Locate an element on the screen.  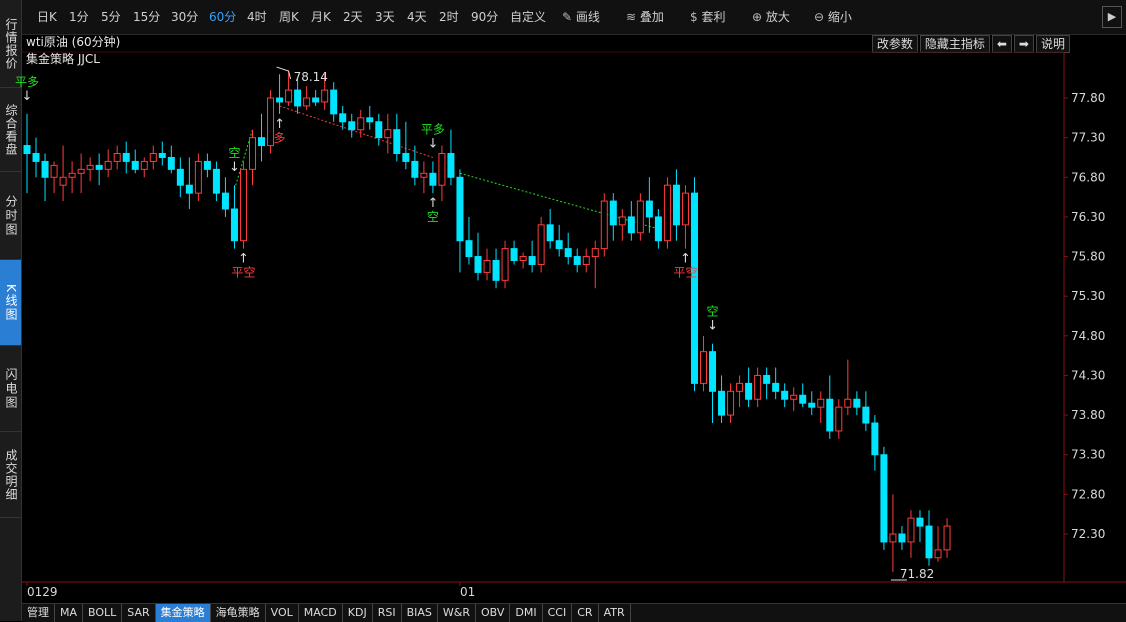
indicator-tab: RSI is located at coordinates (387, 613).